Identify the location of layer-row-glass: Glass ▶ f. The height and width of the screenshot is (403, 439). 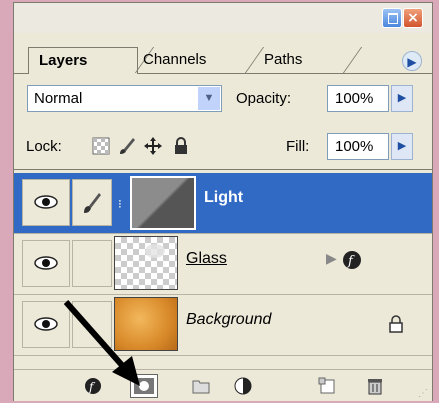
(223, 264).